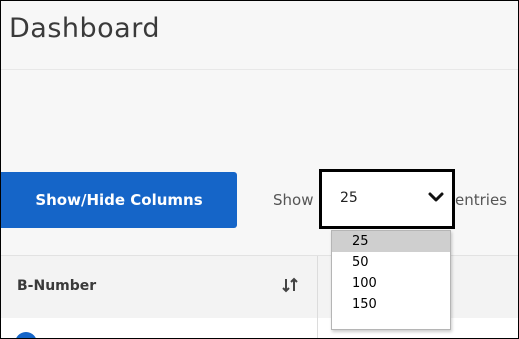 This screenshot has height=339, width=519. Describe the element at coordinates (119, 200) in the screenshot. I see `show-hide-columns-button: Show/Hide Columns` at that location.